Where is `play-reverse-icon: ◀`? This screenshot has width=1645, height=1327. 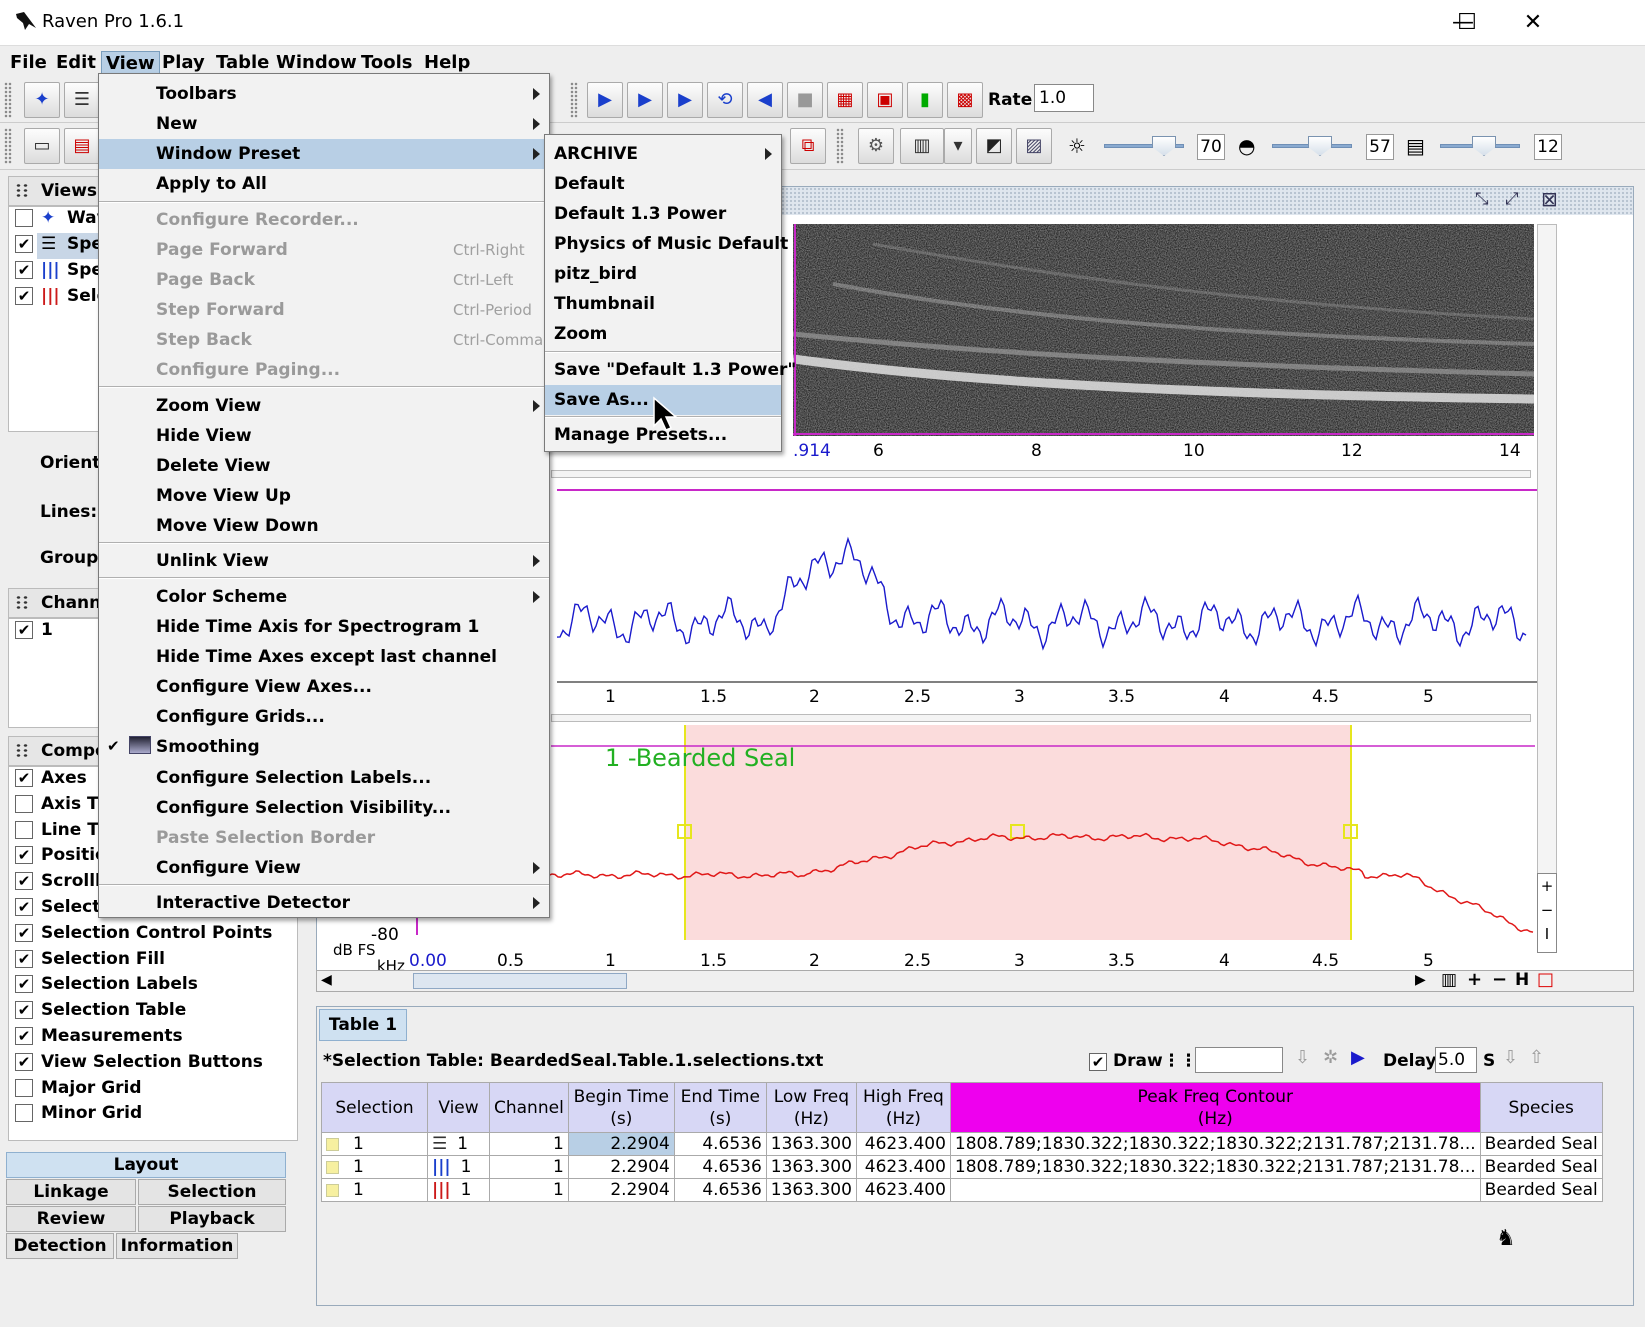 play-reverse-icon: ◀ is located at coordinates (765, 100).